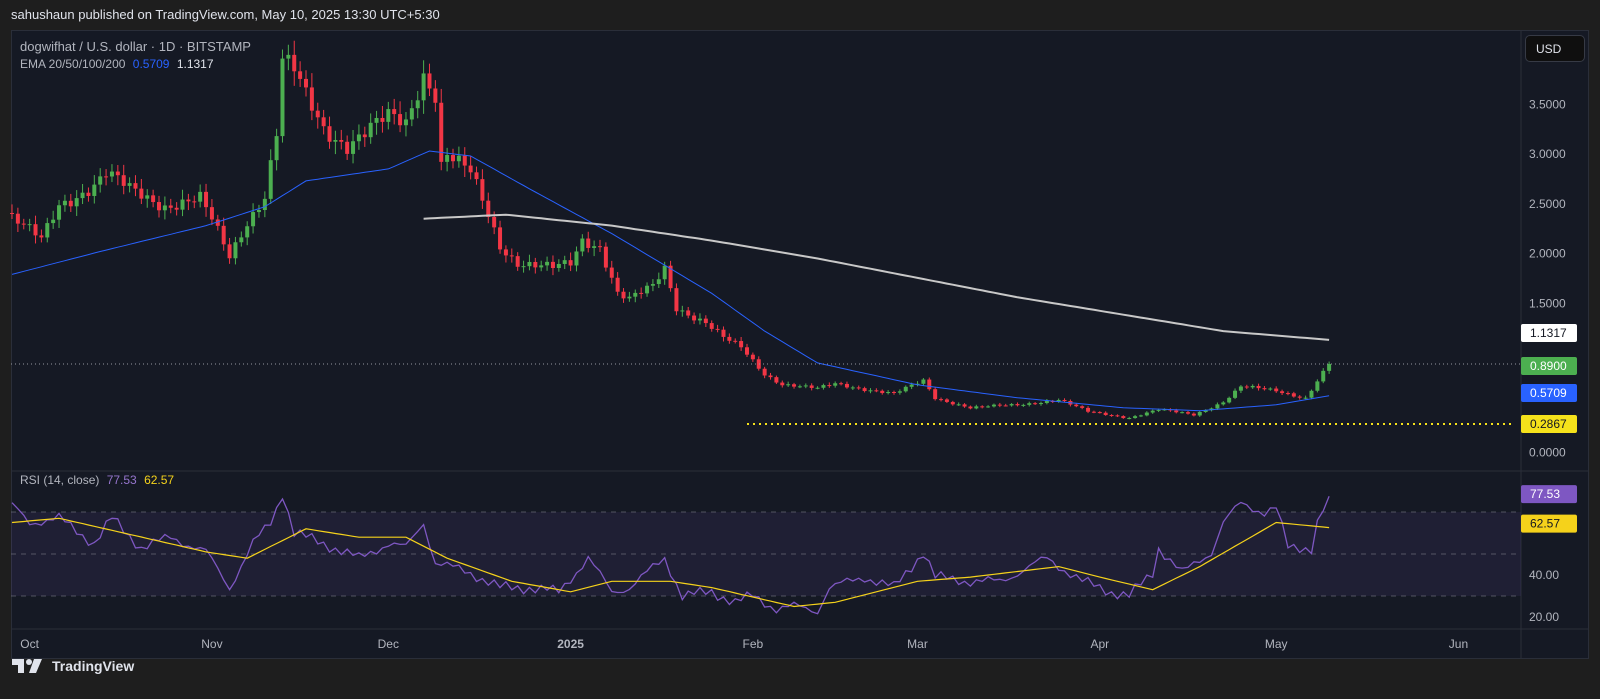 This screenshot has width=1600, height=699. What do you see at coordinates (97, 480) in the screenshot?
I see `rsi-legend: RSI (14, close) 77.53 62.57` at bounding box center [97, 480].